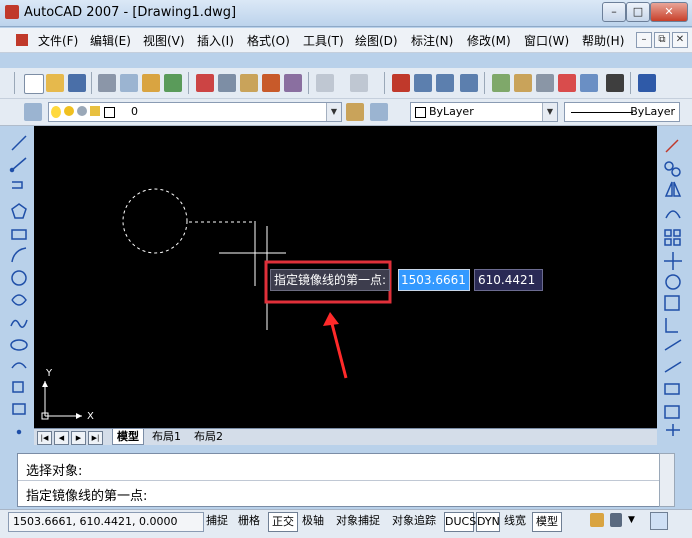 This screenshot has height=538, width=692. Describe the element at coordinates (271, 83) in the screenshot. I see `match-properties-icon` at that location.